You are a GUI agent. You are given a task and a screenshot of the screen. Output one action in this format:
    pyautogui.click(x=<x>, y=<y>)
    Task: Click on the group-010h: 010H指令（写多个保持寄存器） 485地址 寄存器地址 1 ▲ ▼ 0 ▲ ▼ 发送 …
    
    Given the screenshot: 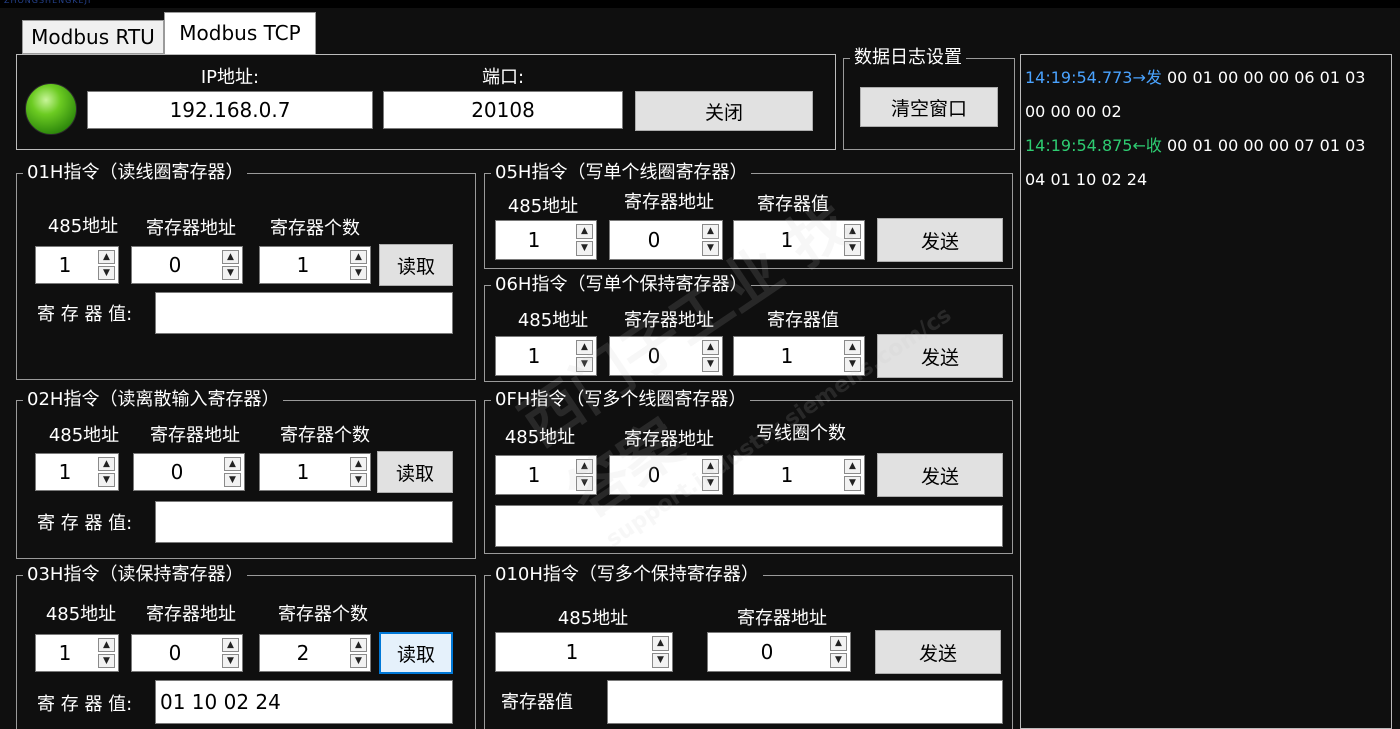 What is the action you would take?
    pyautogui.click(x=748, y=646)
    